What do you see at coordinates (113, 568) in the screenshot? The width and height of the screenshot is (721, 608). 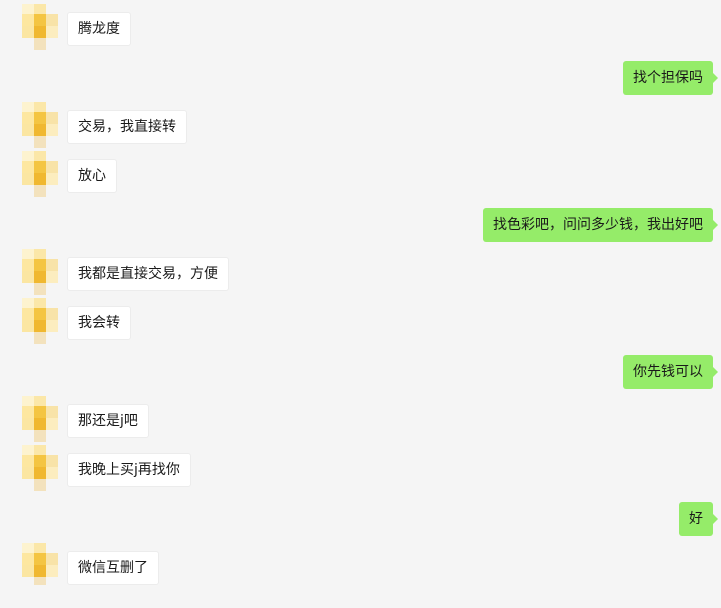 I see `incoming-message-bubble: 微信互删了` at bounding box center [113, 568].